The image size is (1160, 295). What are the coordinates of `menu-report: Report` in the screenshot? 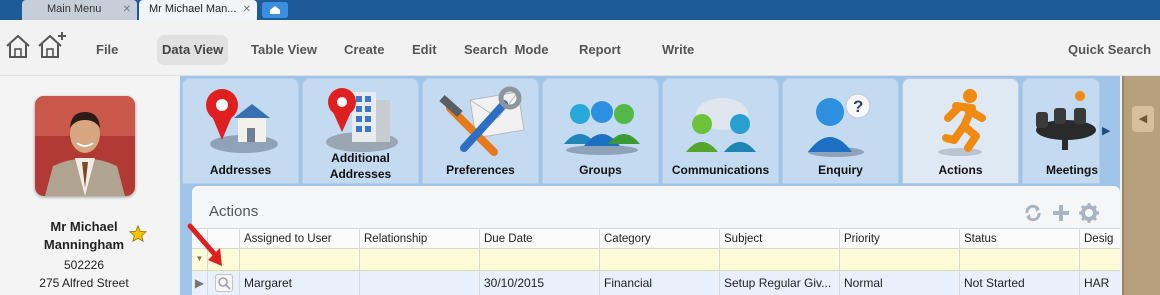 It's located at (600, 50).